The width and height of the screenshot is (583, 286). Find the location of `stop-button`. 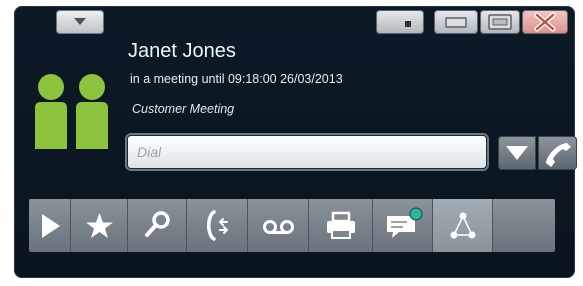

stop-button is located at coordinates (400, 22).